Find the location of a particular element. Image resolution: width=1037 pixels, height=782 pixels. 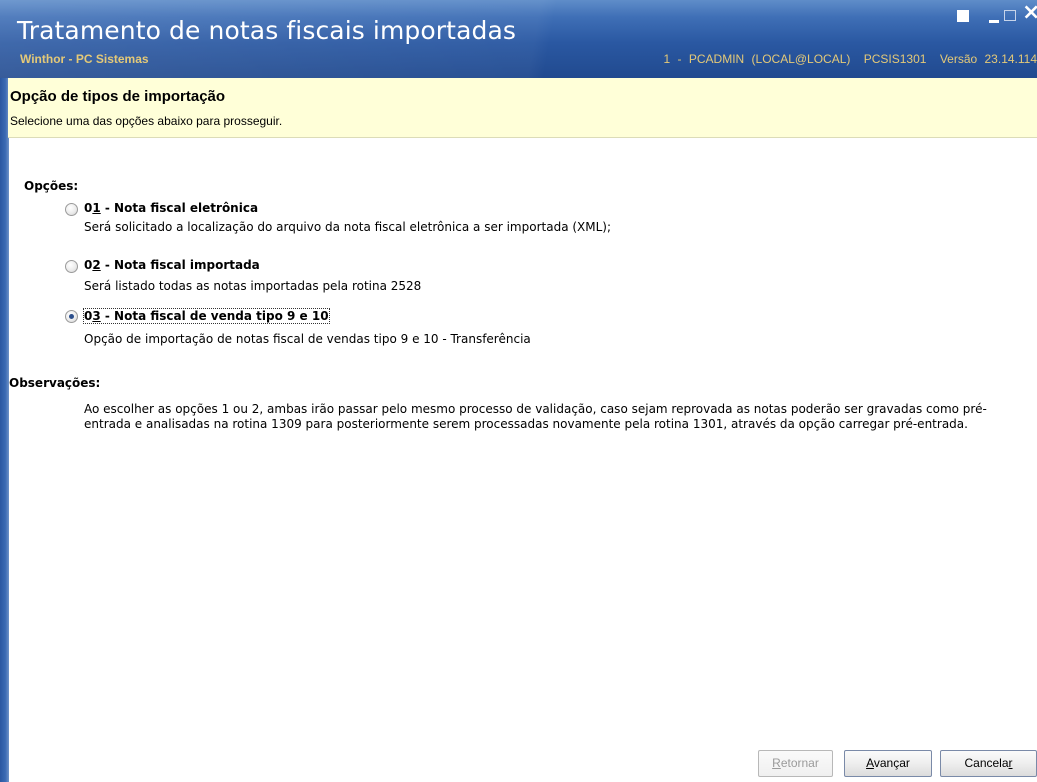

cancel-button-label: Cancela is located at coordinates (986, 763).